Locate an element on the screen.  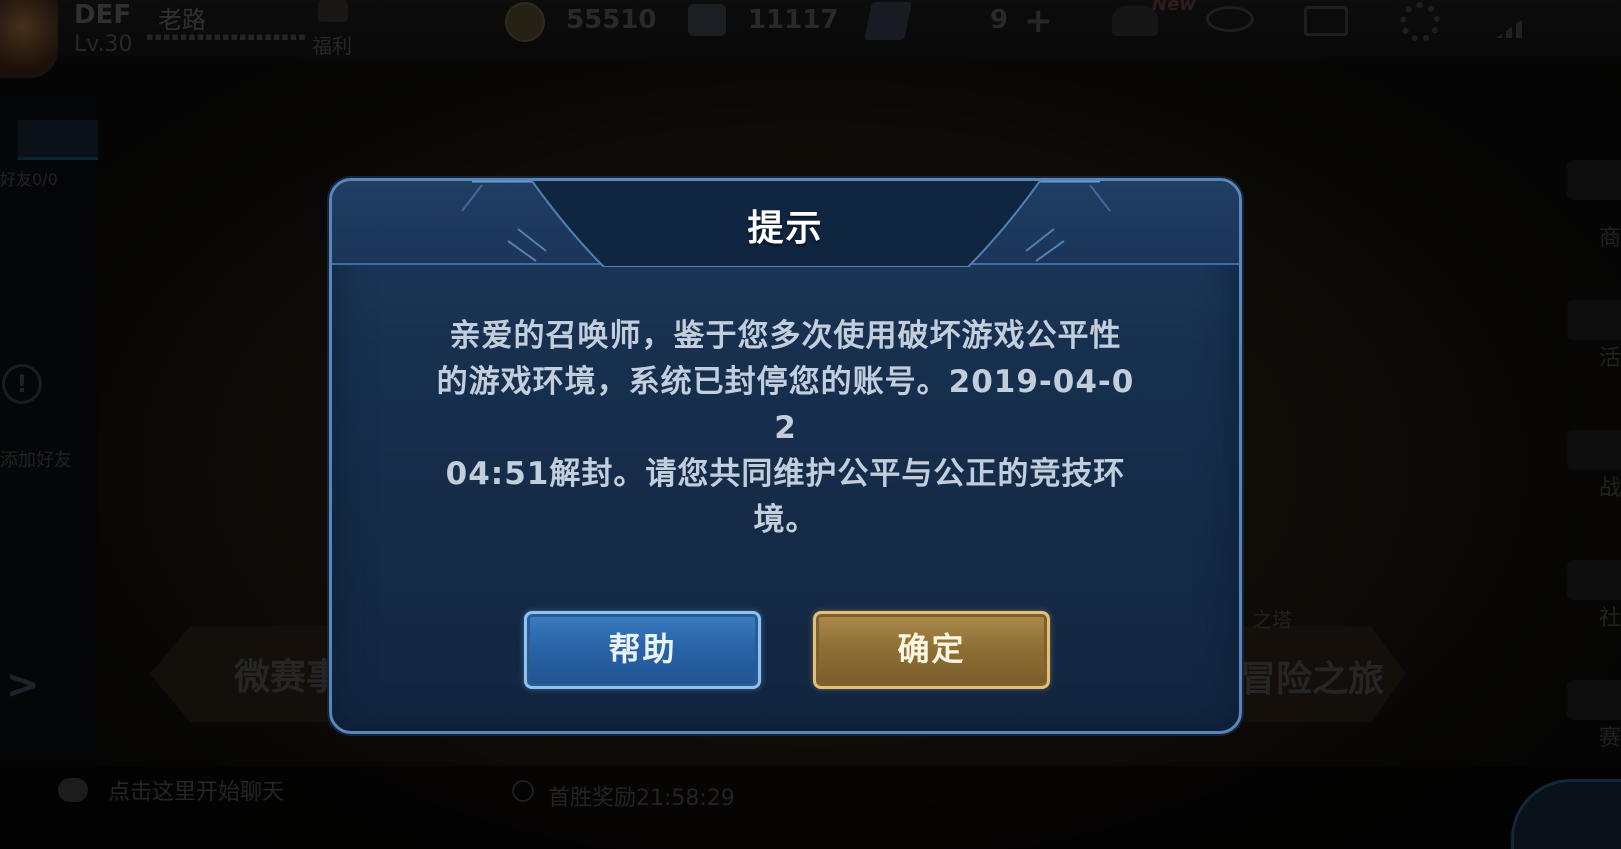
help-button: 帮助 is located at coordinates (642, 650).